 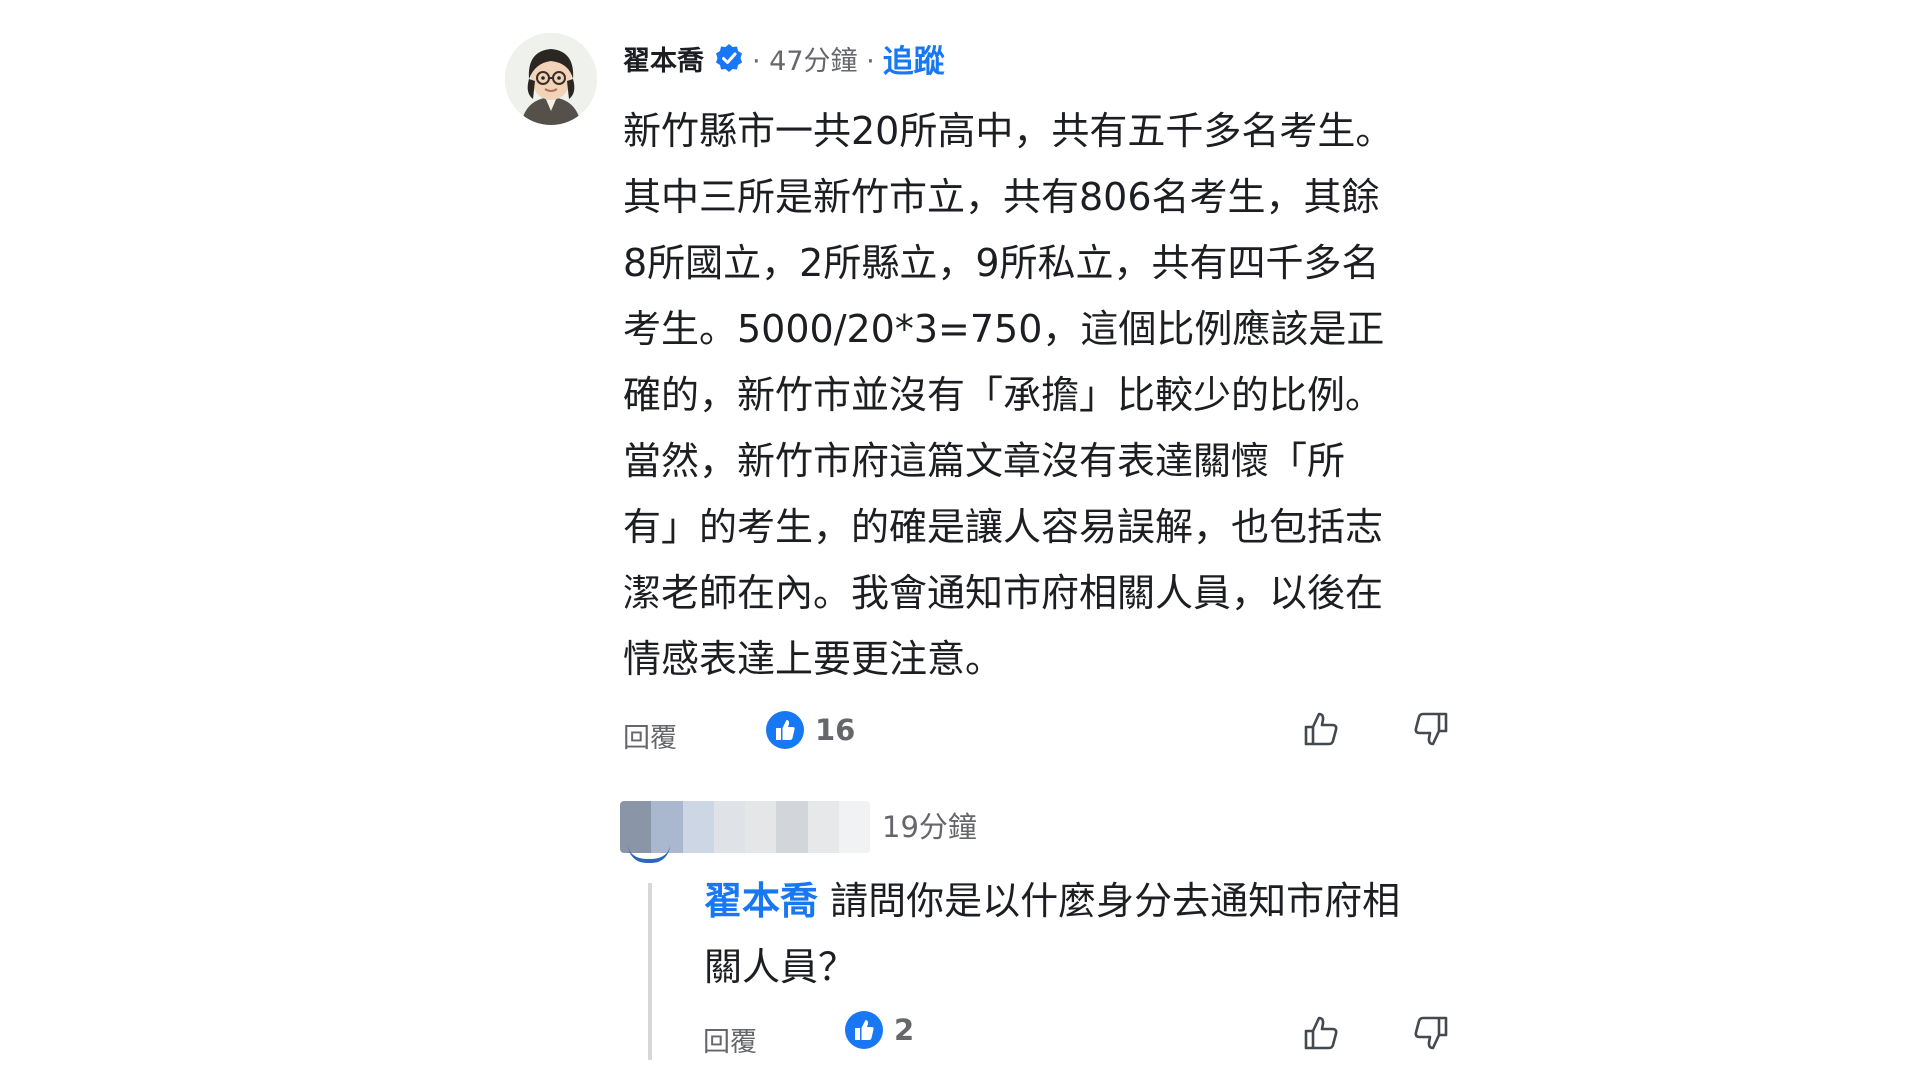 I want to click on mention-link: 翟本喬, so click(x=761, y=901).